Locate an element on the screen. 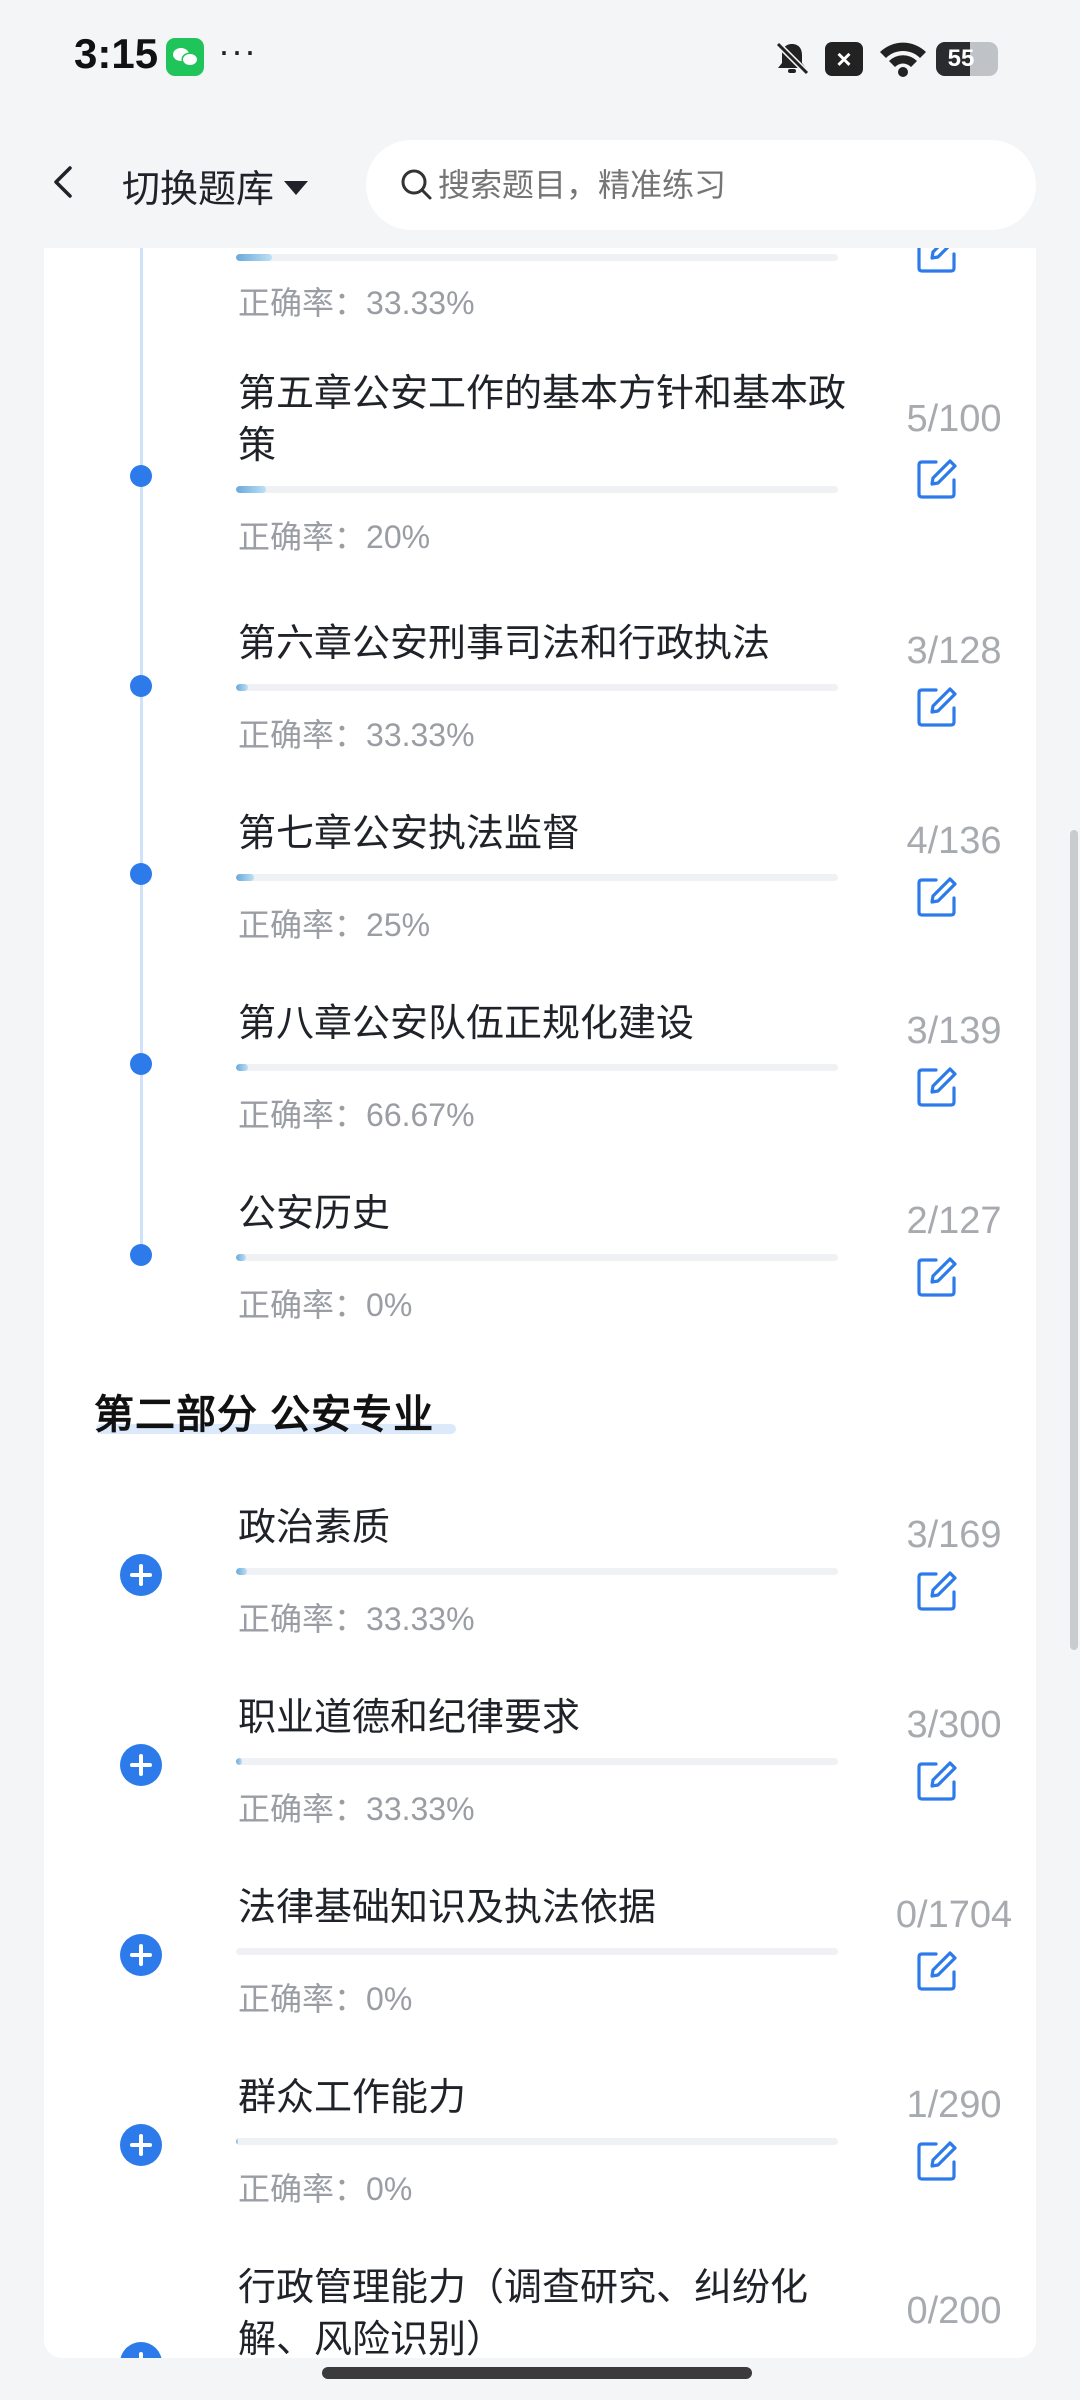  chapter-title: 政治素质 is located at coordinates (314, 1528).